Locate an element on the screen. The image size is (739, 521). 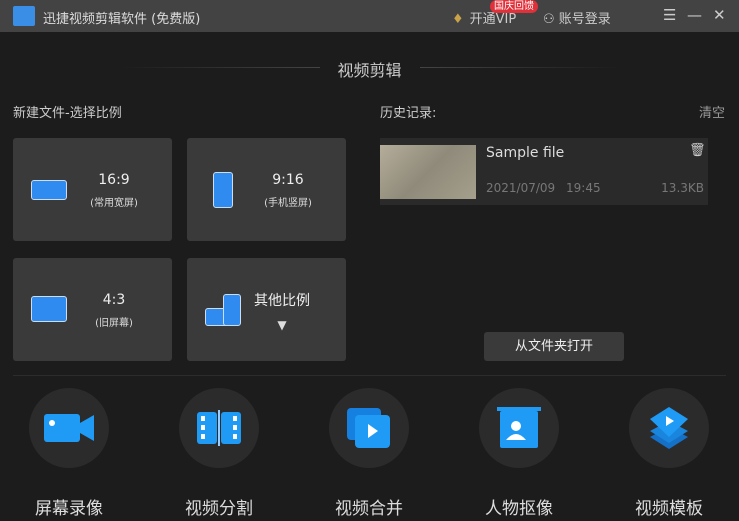
ratio-card-16-9: 16:9 (常用宽屏) is located at coordinates (92, 189).